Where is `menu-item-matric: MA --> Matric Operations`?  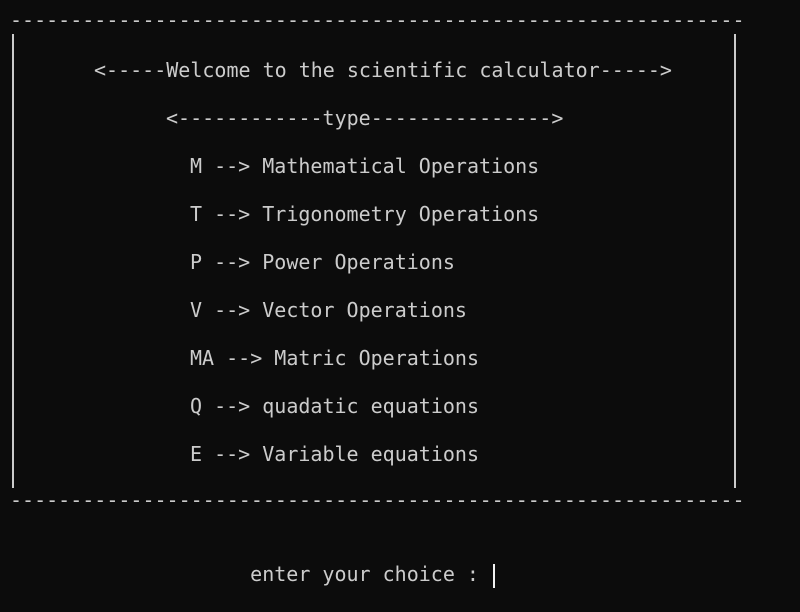
menu-item-matric: MA --> Matric Operations is located at coordinates (334, 358).